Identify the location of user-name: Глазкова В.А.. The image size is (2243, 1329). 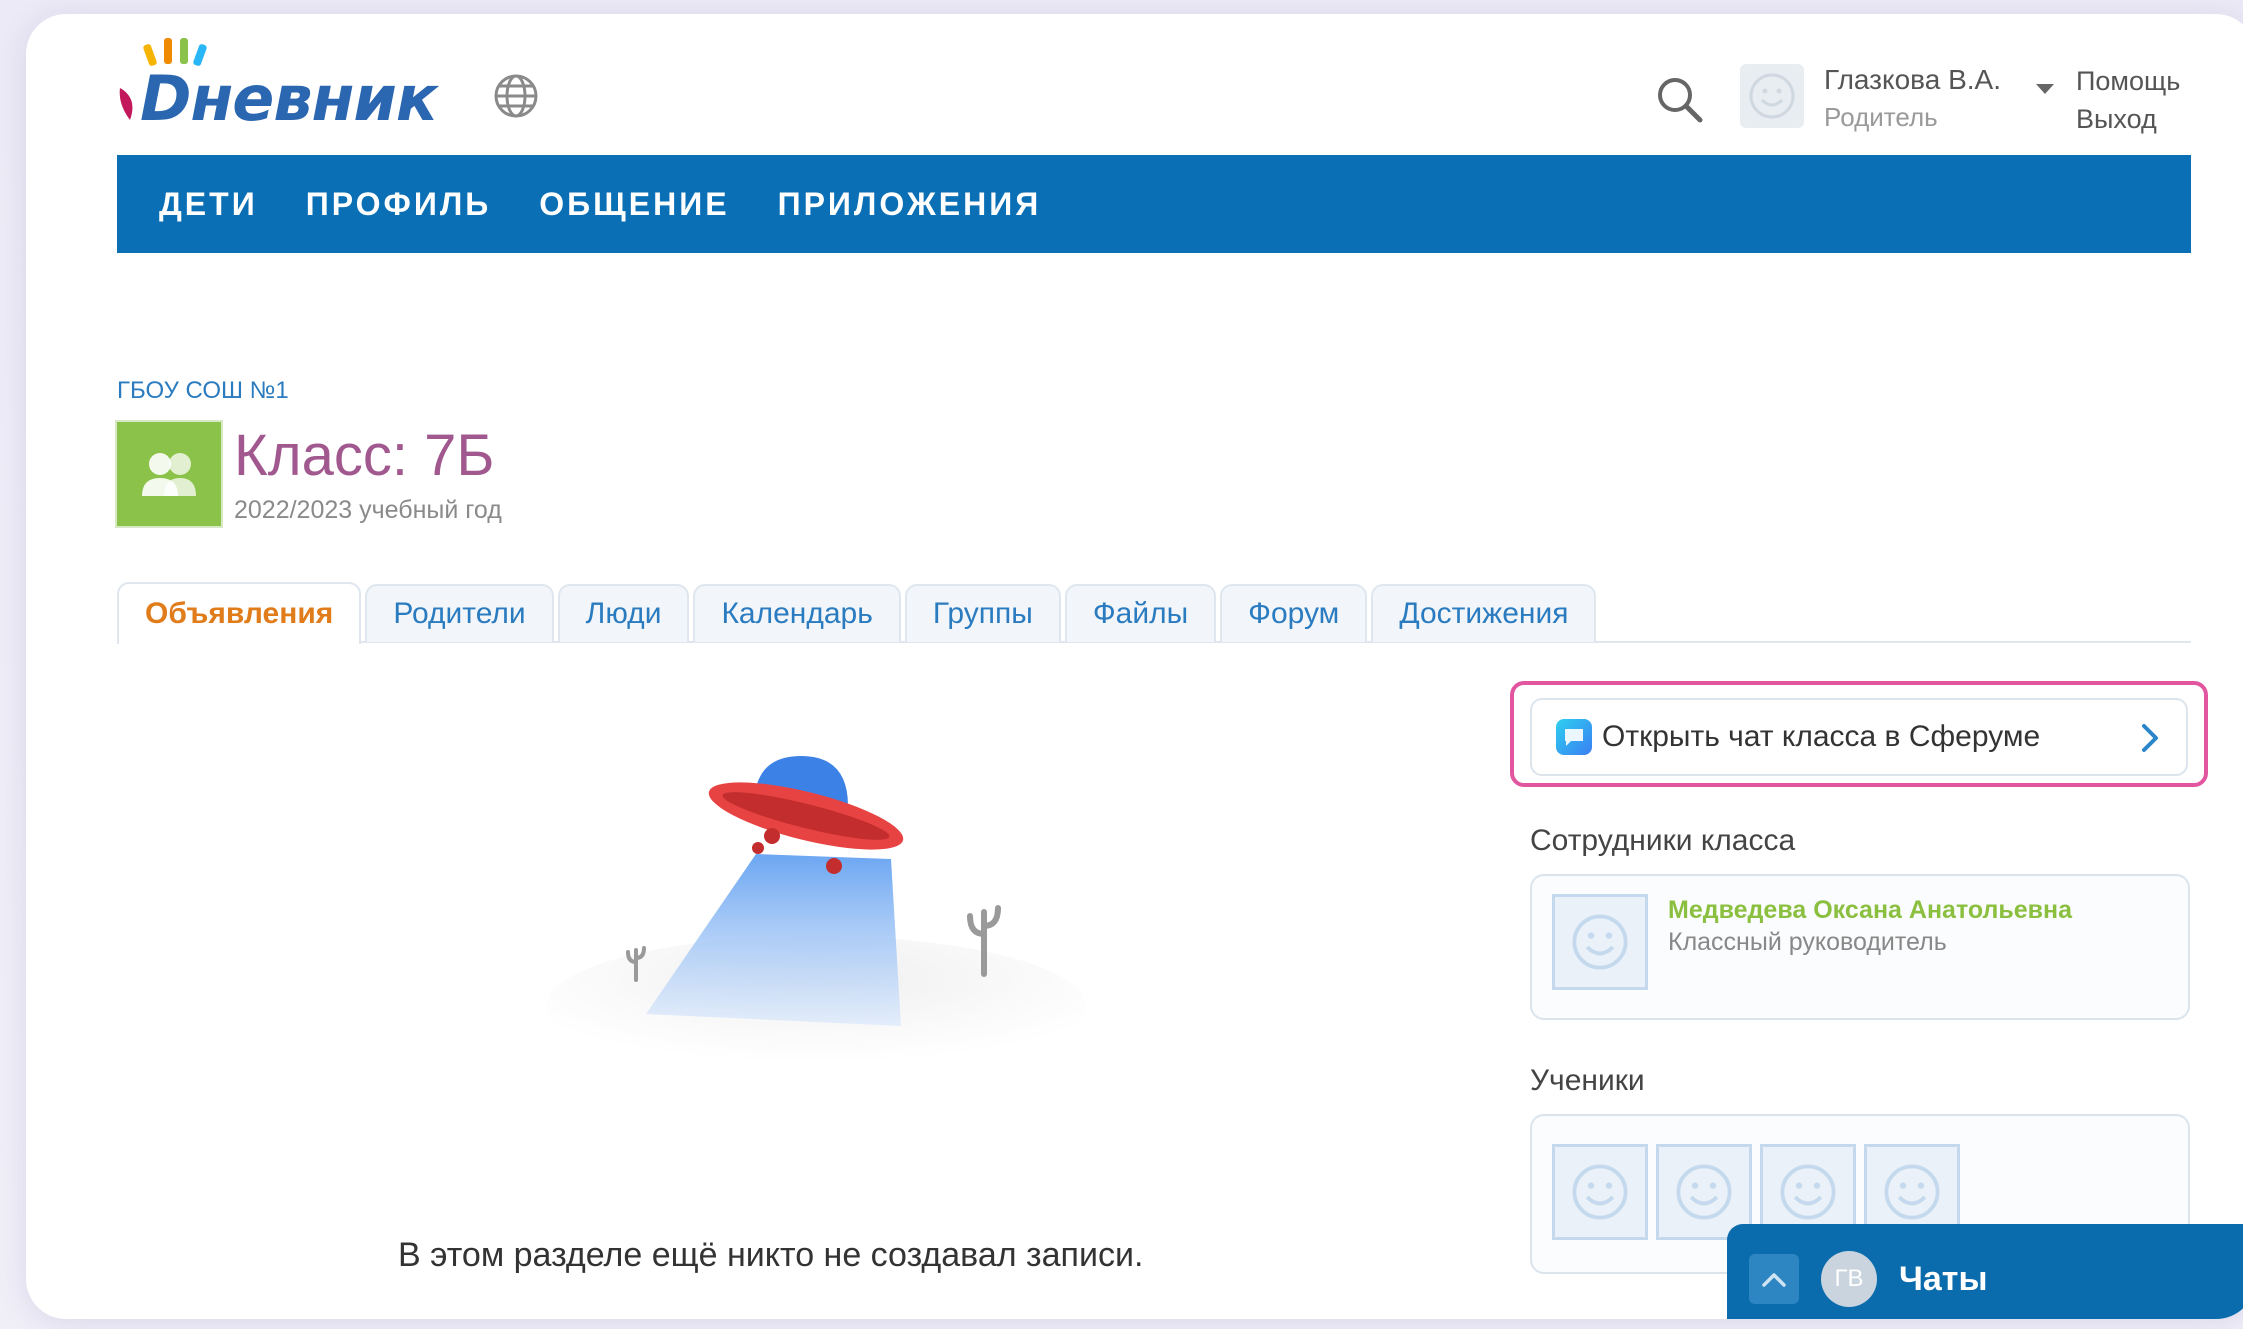
(1912, 80).